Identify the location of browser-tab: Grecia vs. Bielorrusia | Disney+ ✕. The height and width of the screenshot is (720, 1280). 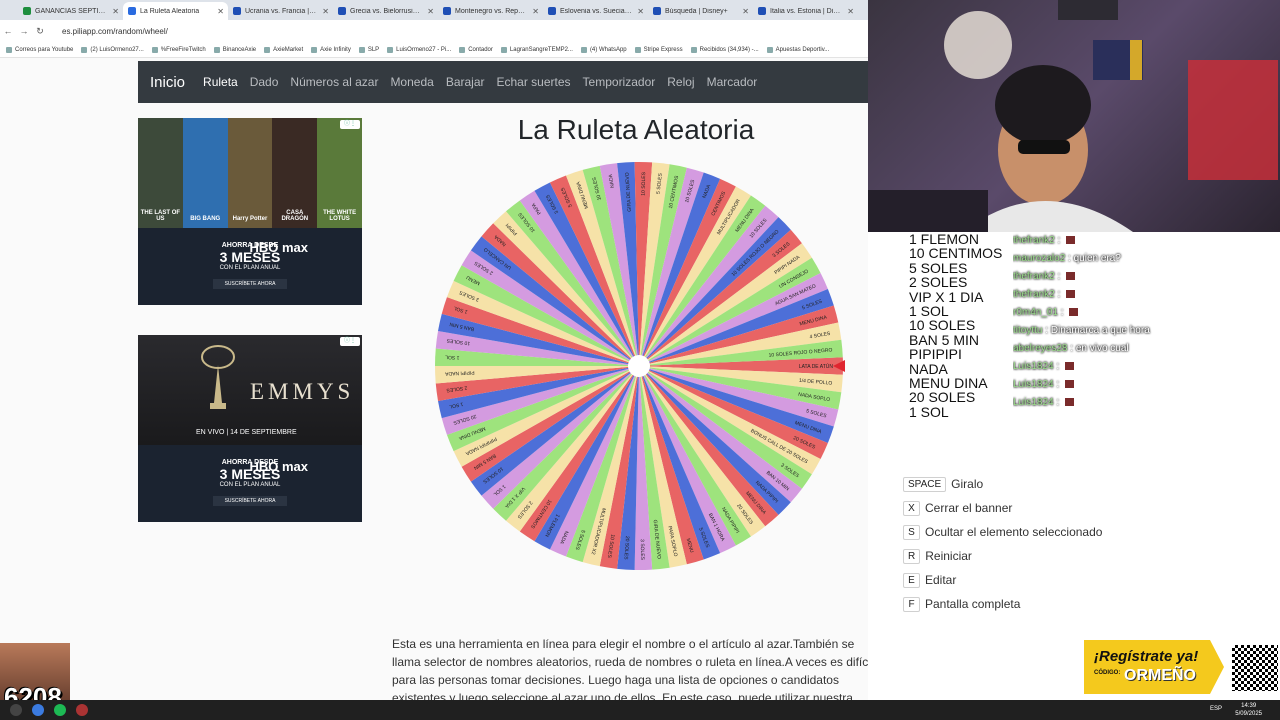
(385, 11).